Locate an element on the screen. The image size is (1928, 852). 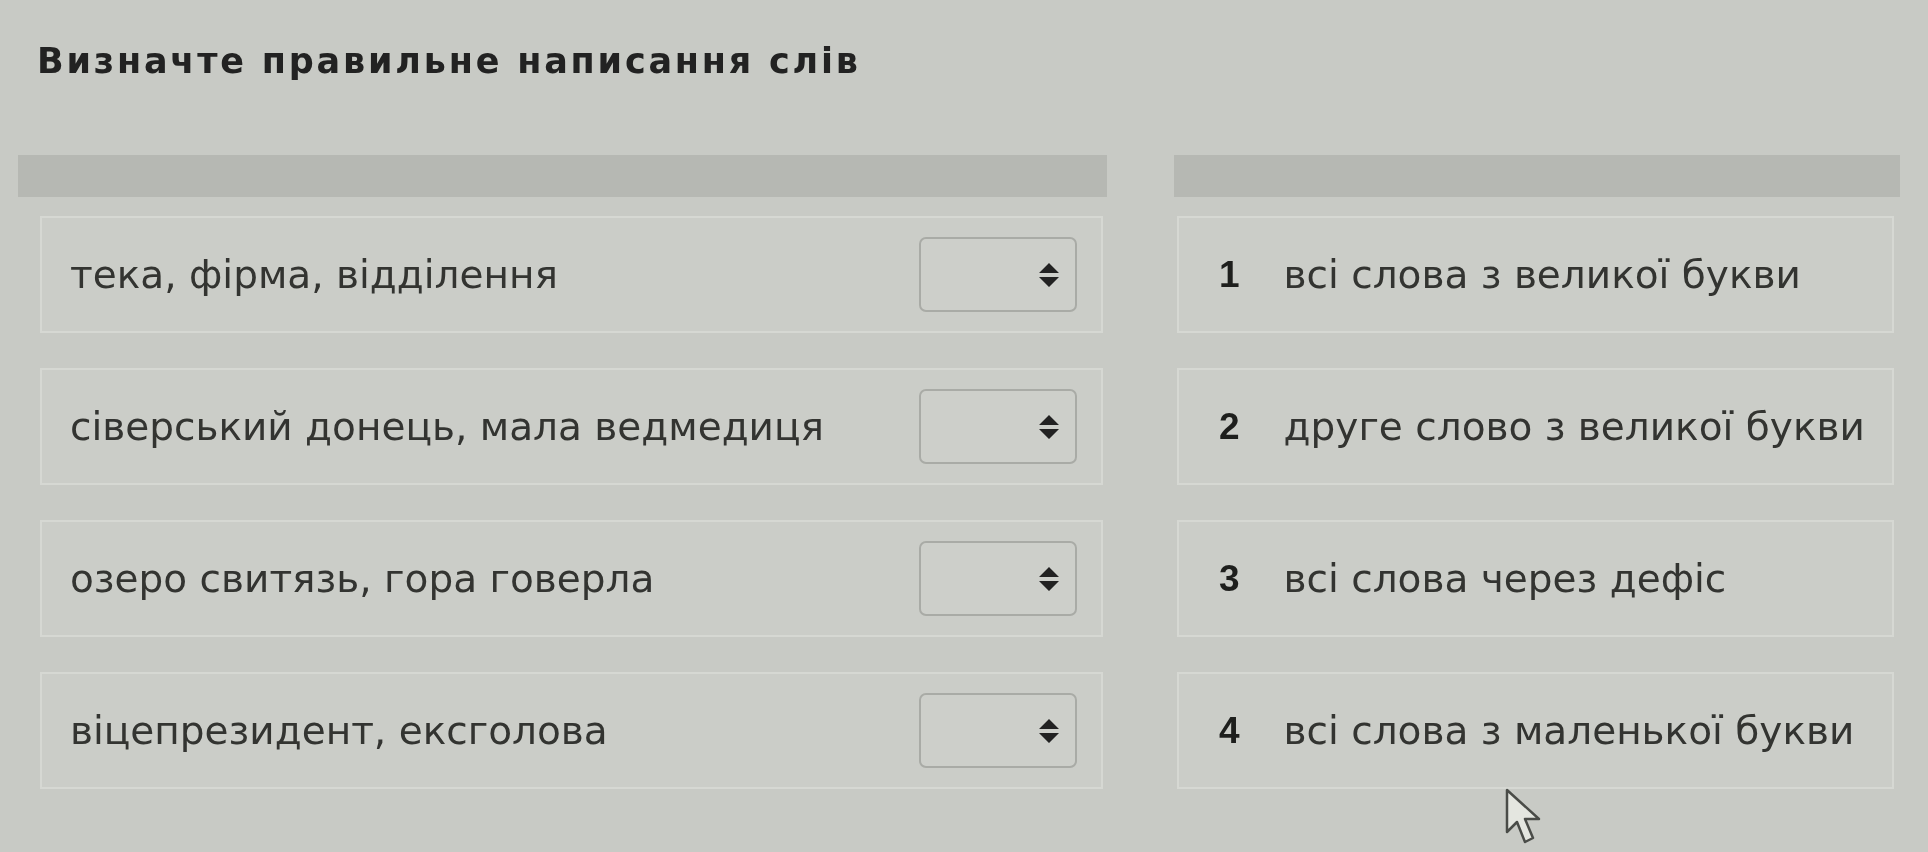
word-pair-text: віцепрезидент, ексголова is located at coordinates (339, 730).